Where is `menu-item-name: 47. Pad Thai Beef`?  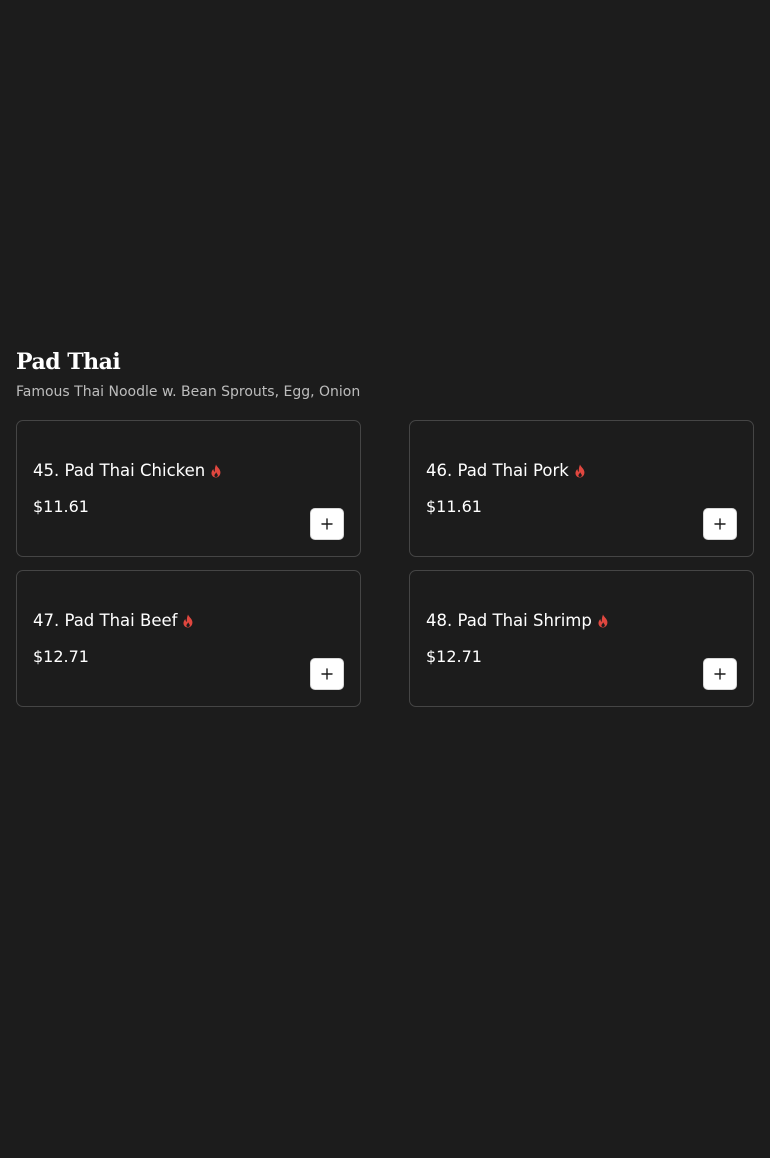 menu-item-name: 47. Pad Thai Beef is located at coordinates (105, 620).